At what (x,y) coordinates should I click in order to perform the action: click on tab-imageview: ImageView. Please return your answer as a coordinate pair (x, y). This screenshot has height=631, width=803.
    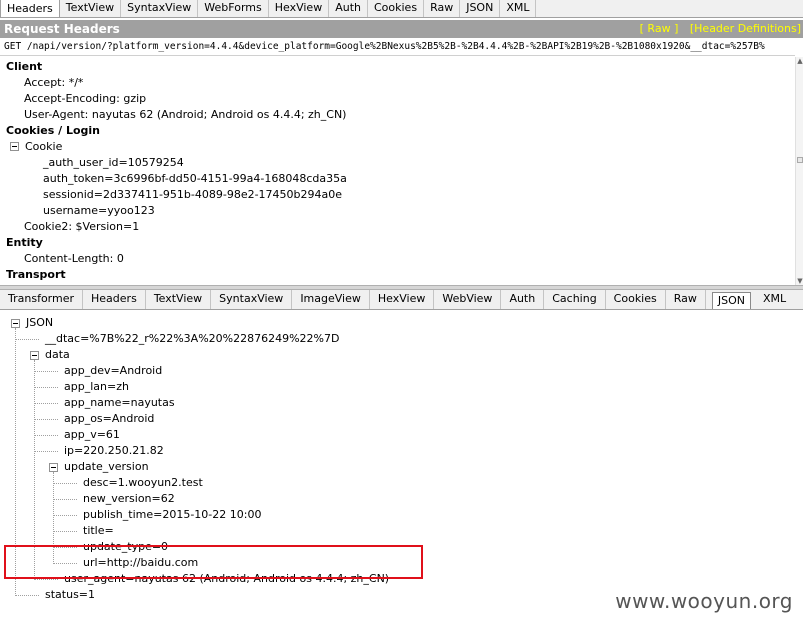
    Looking at the image, I should click on (331, 299).